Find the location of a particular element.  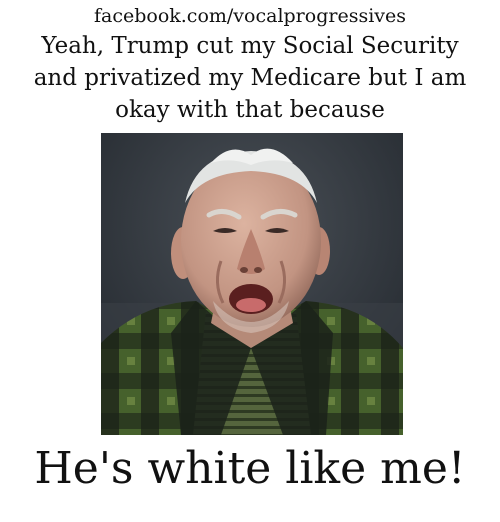

nostril-left is located at coordinates (244, 270).